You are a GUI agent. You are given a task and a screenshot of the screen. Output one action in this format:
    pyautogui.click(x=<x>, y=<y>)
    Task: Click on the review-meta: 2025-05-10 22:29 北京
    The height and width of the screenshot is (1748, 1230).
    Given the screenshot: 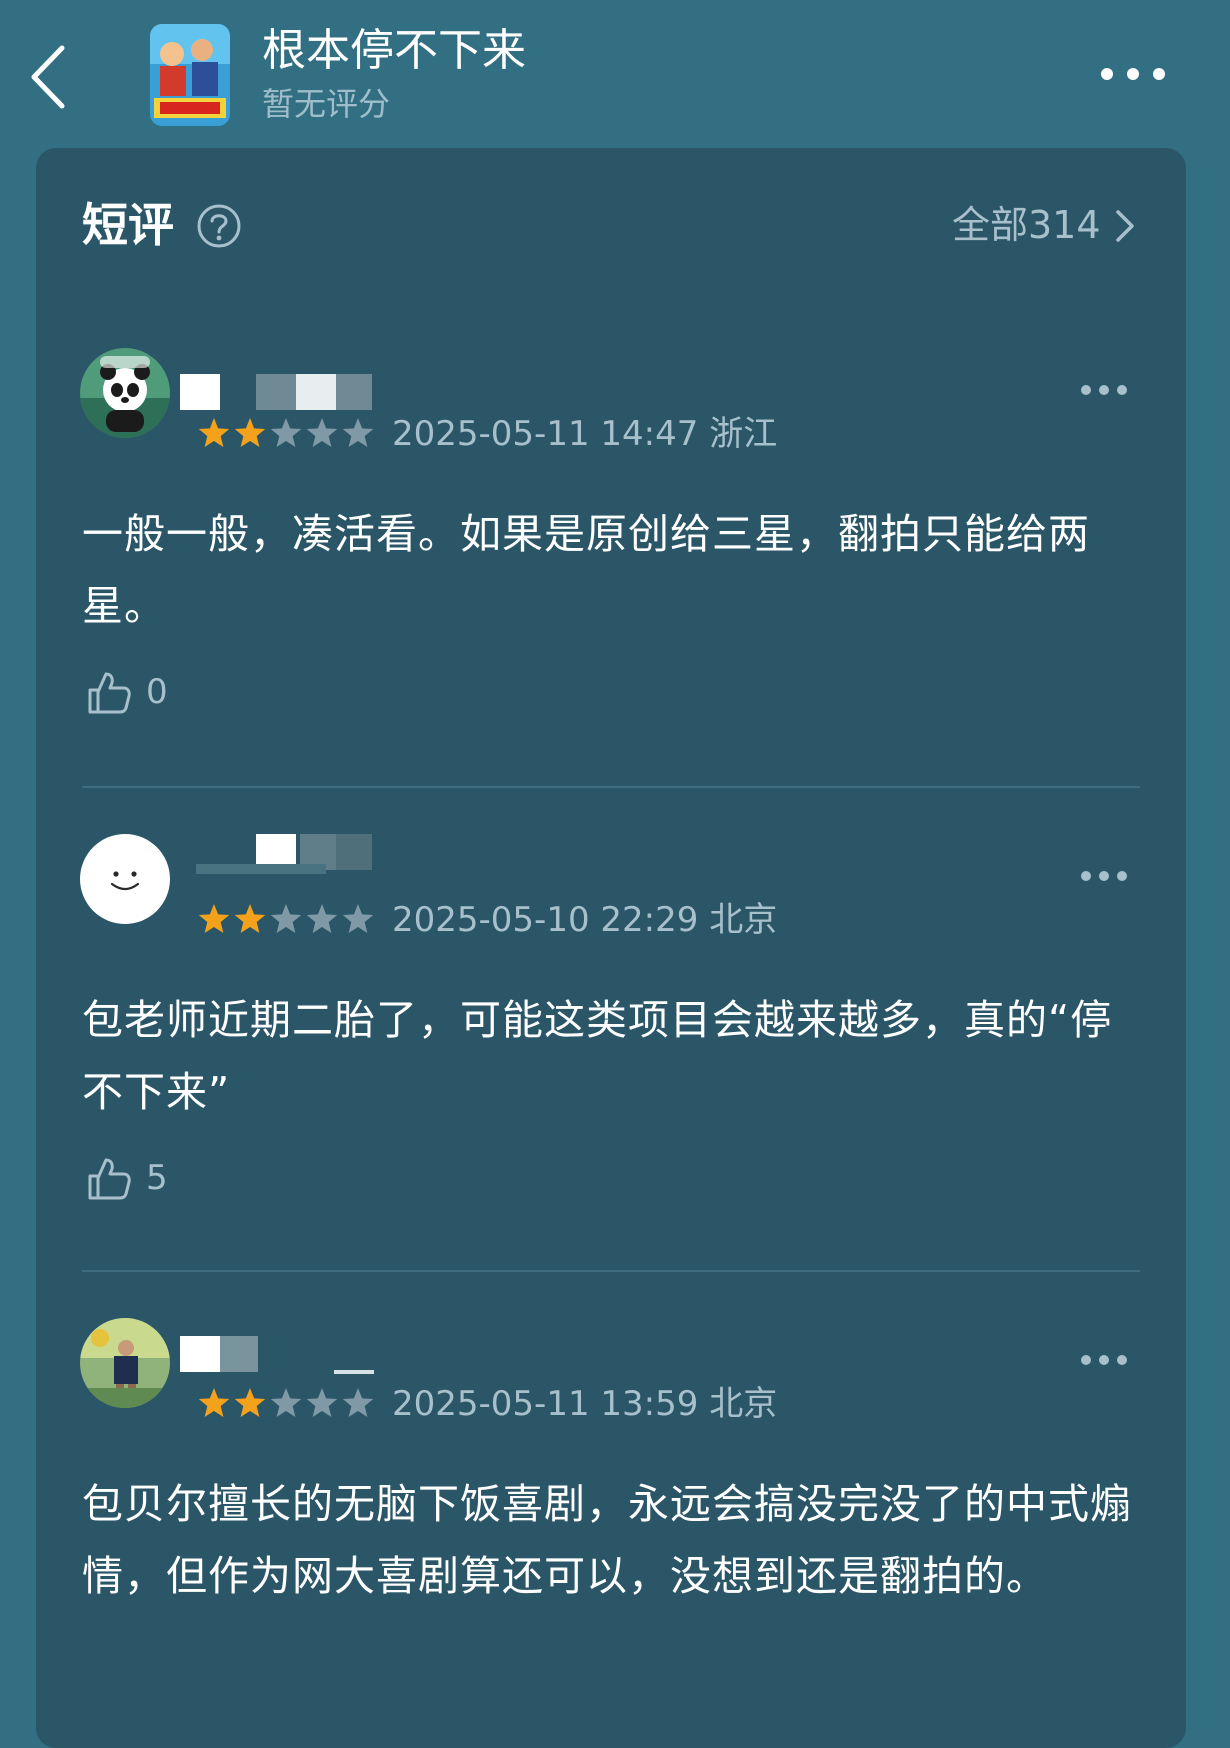 What is the action you would take?
    pyautogui.click(x=584, y=920)
    